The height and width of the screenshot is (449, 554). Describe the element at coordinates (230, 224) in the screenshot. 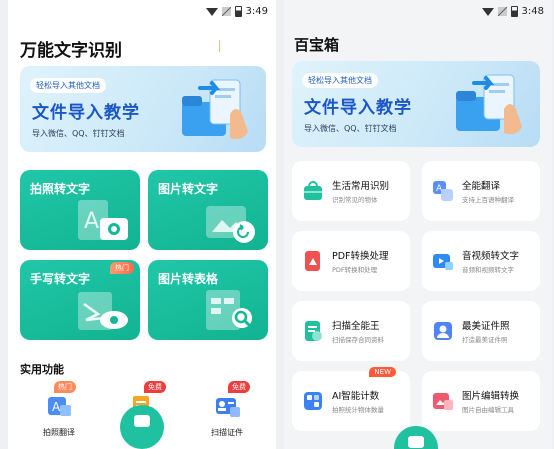

I see `image-folder-icon` at that location.